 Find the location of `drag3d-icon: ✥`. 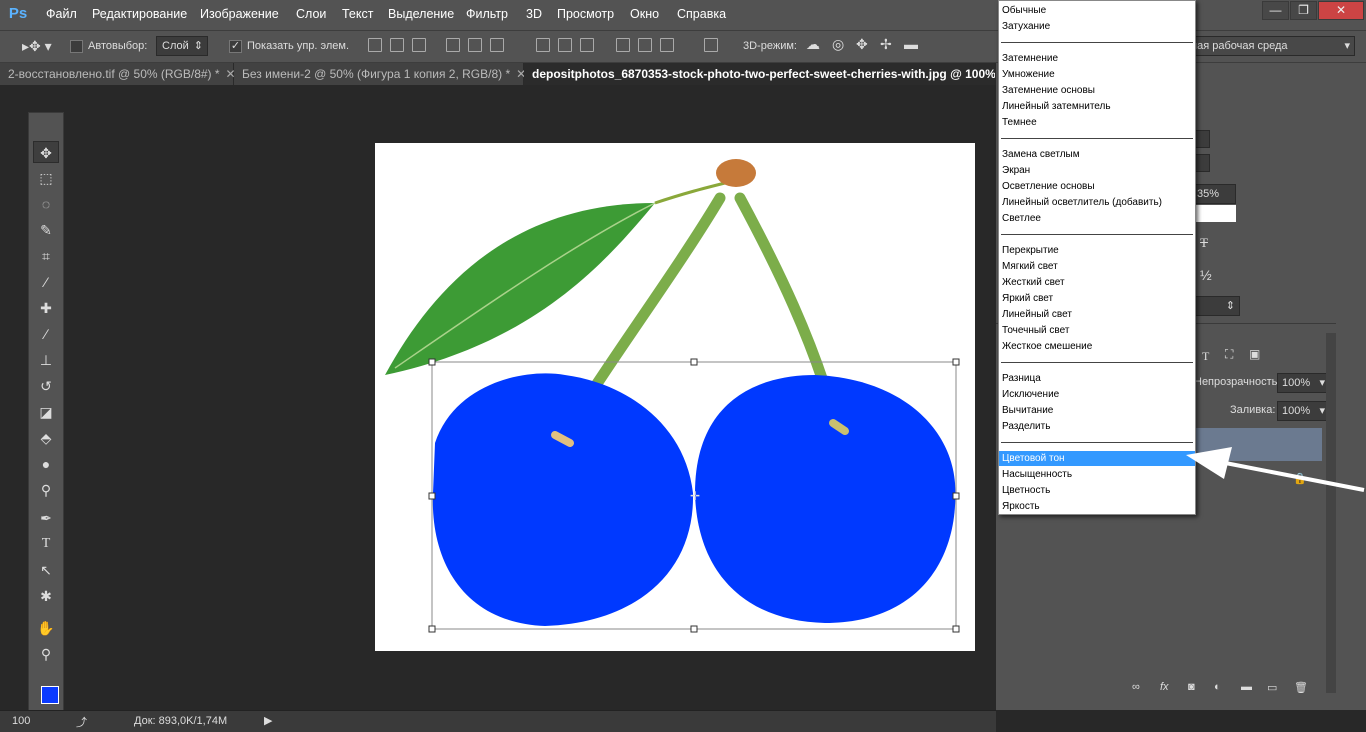

drag3d-icon: ✥ is located at coordinates (862, 44).